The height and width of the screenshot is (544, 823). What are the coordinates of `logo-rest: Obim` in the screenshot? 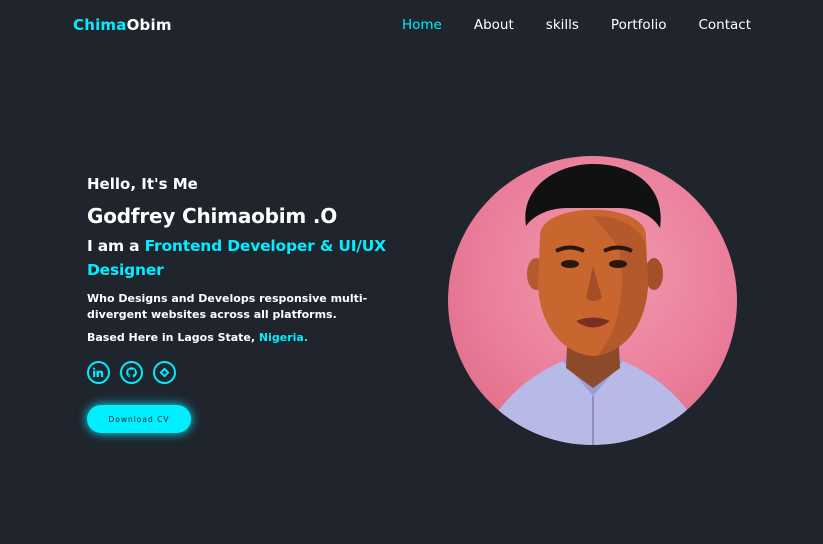 It's located at (149, 25).